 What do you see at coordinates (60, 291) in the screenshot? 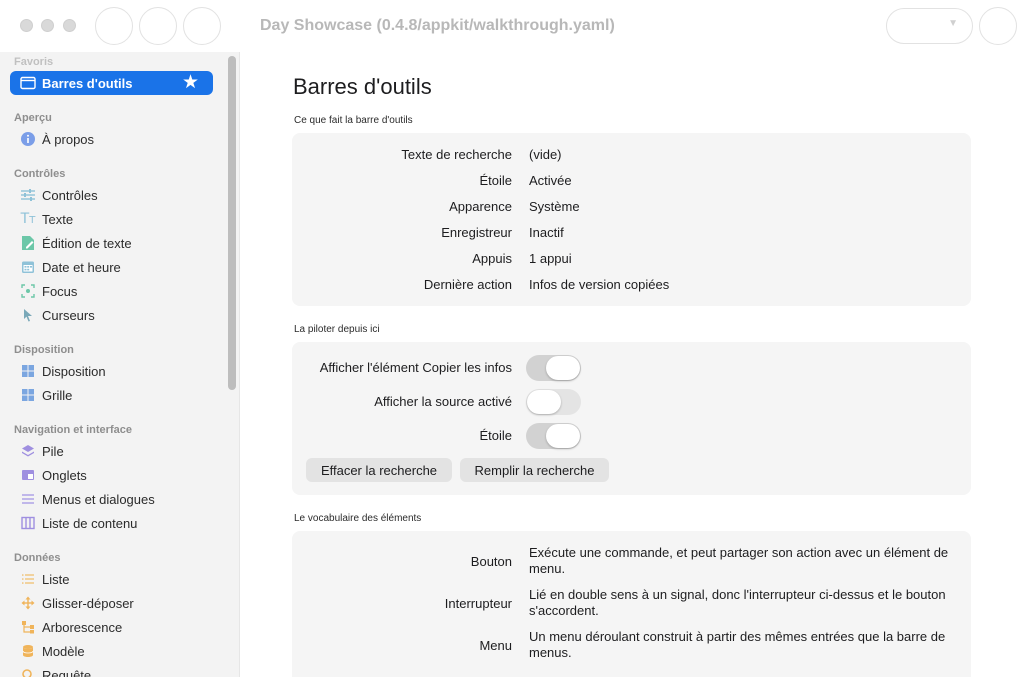
I see `sidebar-item-label: Focus` at bounding box center [60, 291].